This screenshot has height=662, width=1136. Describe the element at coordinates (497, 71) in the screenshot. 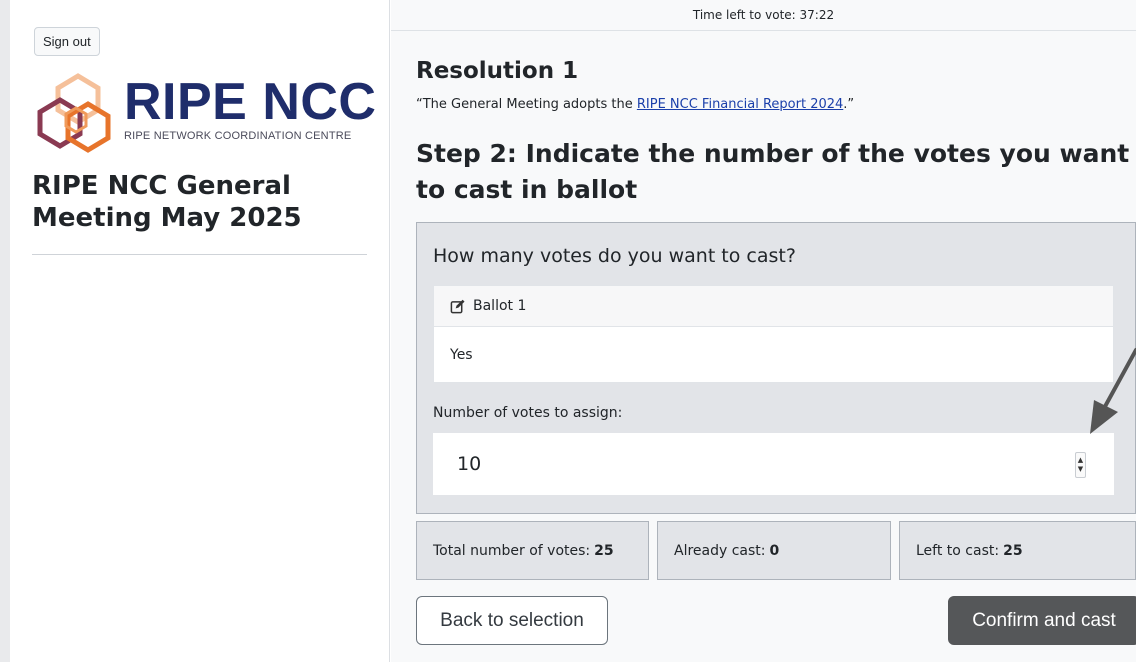

I see `resolution-title: Resolution 1` at that location.